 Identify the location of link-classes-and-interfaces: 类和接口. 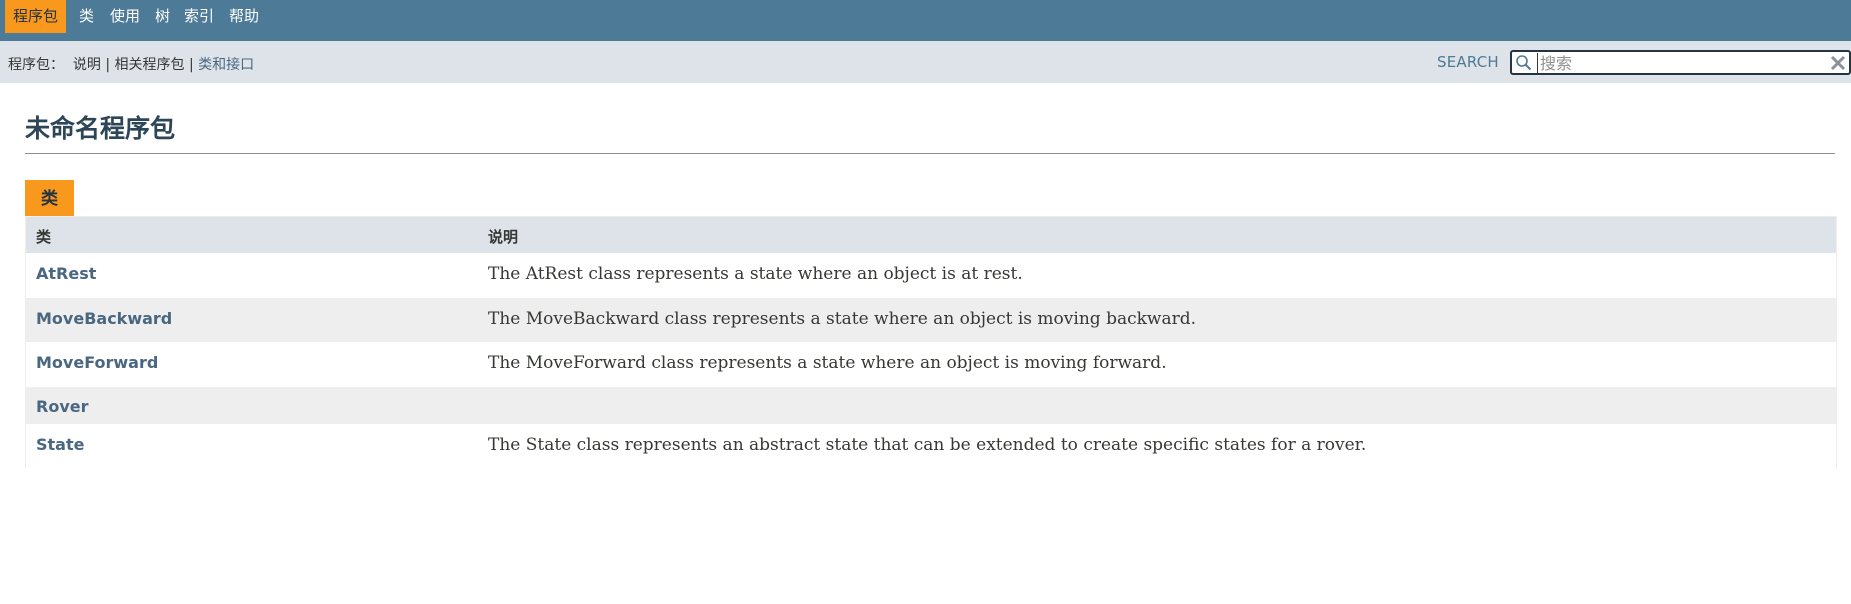
(226, 65).